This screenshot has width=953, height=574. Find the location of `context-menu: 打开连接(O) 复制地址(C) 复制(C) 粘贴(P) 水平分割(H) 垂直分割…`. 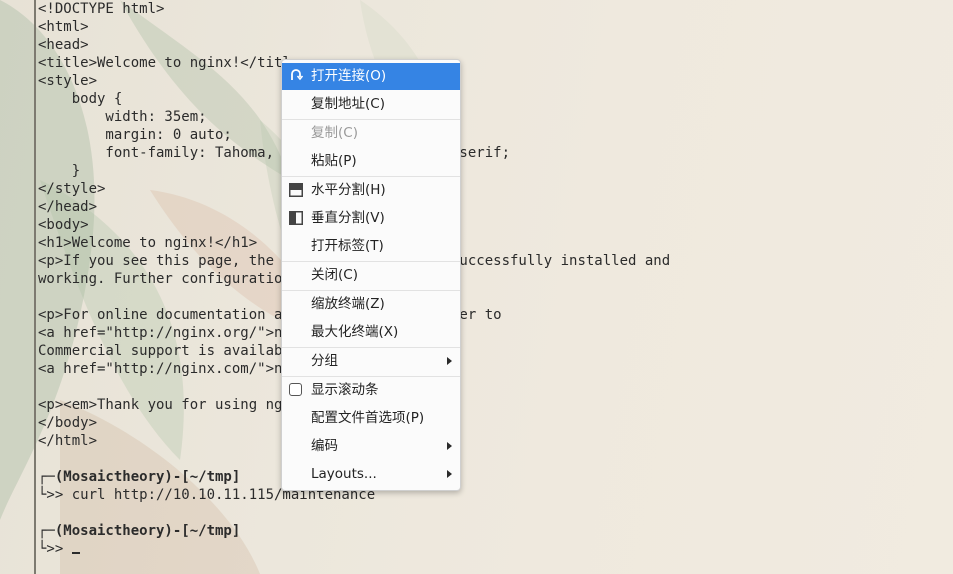

context-menu: 打开连接(O) 复制地址(C) 复制(C) 粘贴(P) 水平分割(H) 垂直分割… is located at coordinates (371, 275).